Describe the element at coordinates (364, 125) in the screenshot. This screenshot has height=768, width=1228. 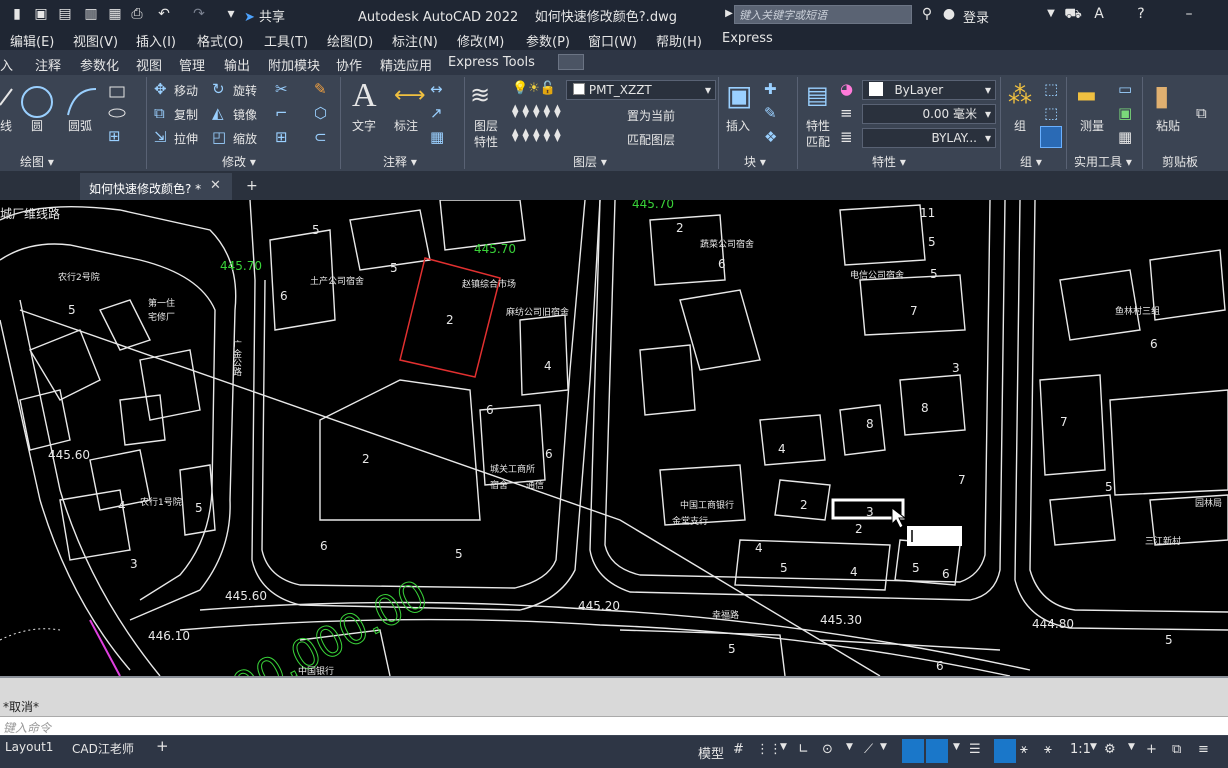
I see `text-button: 文字` at that location.